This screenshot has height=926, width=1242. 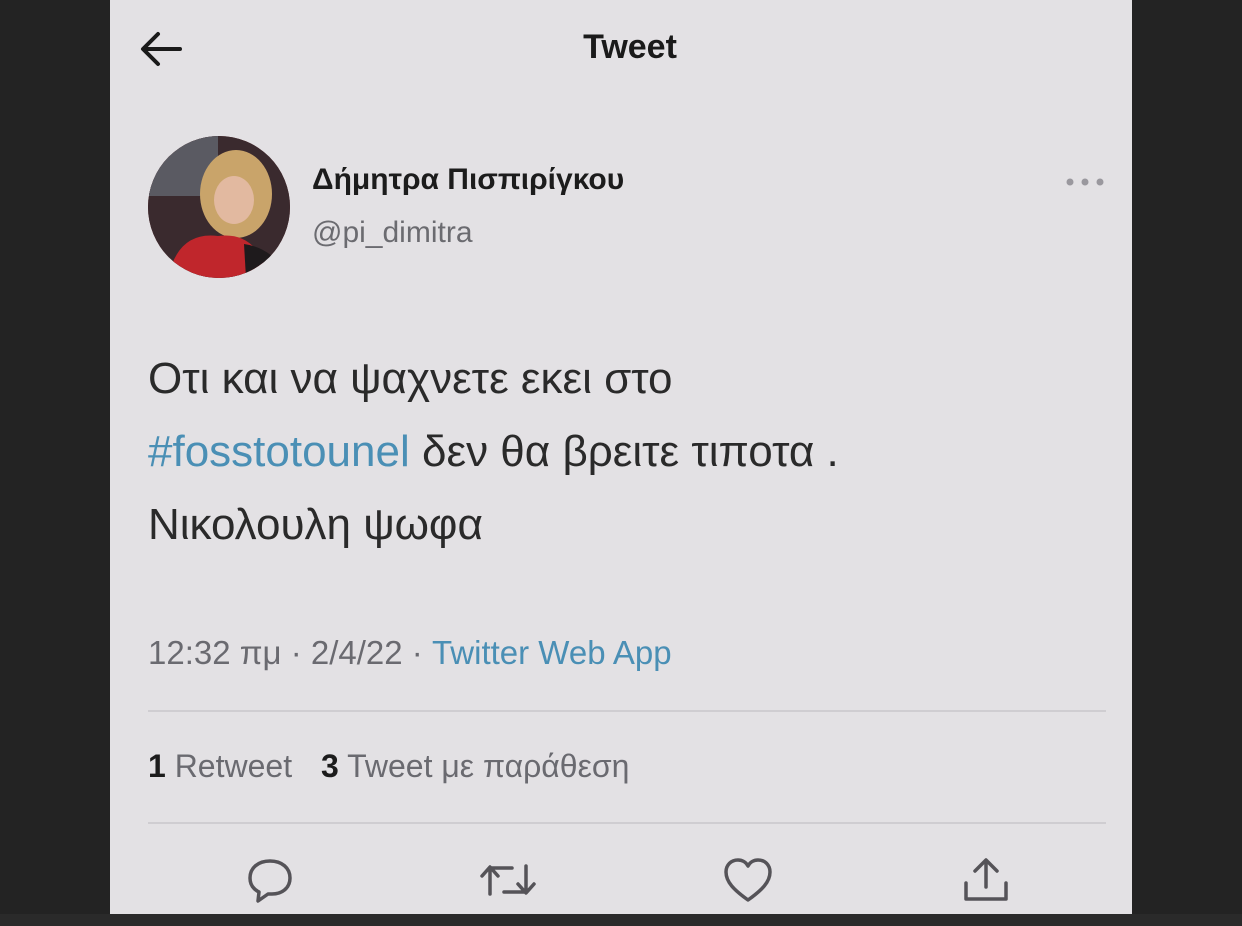 I want to click on quotes-label: Tweet με παράθεση, so click(x=488, y=766).